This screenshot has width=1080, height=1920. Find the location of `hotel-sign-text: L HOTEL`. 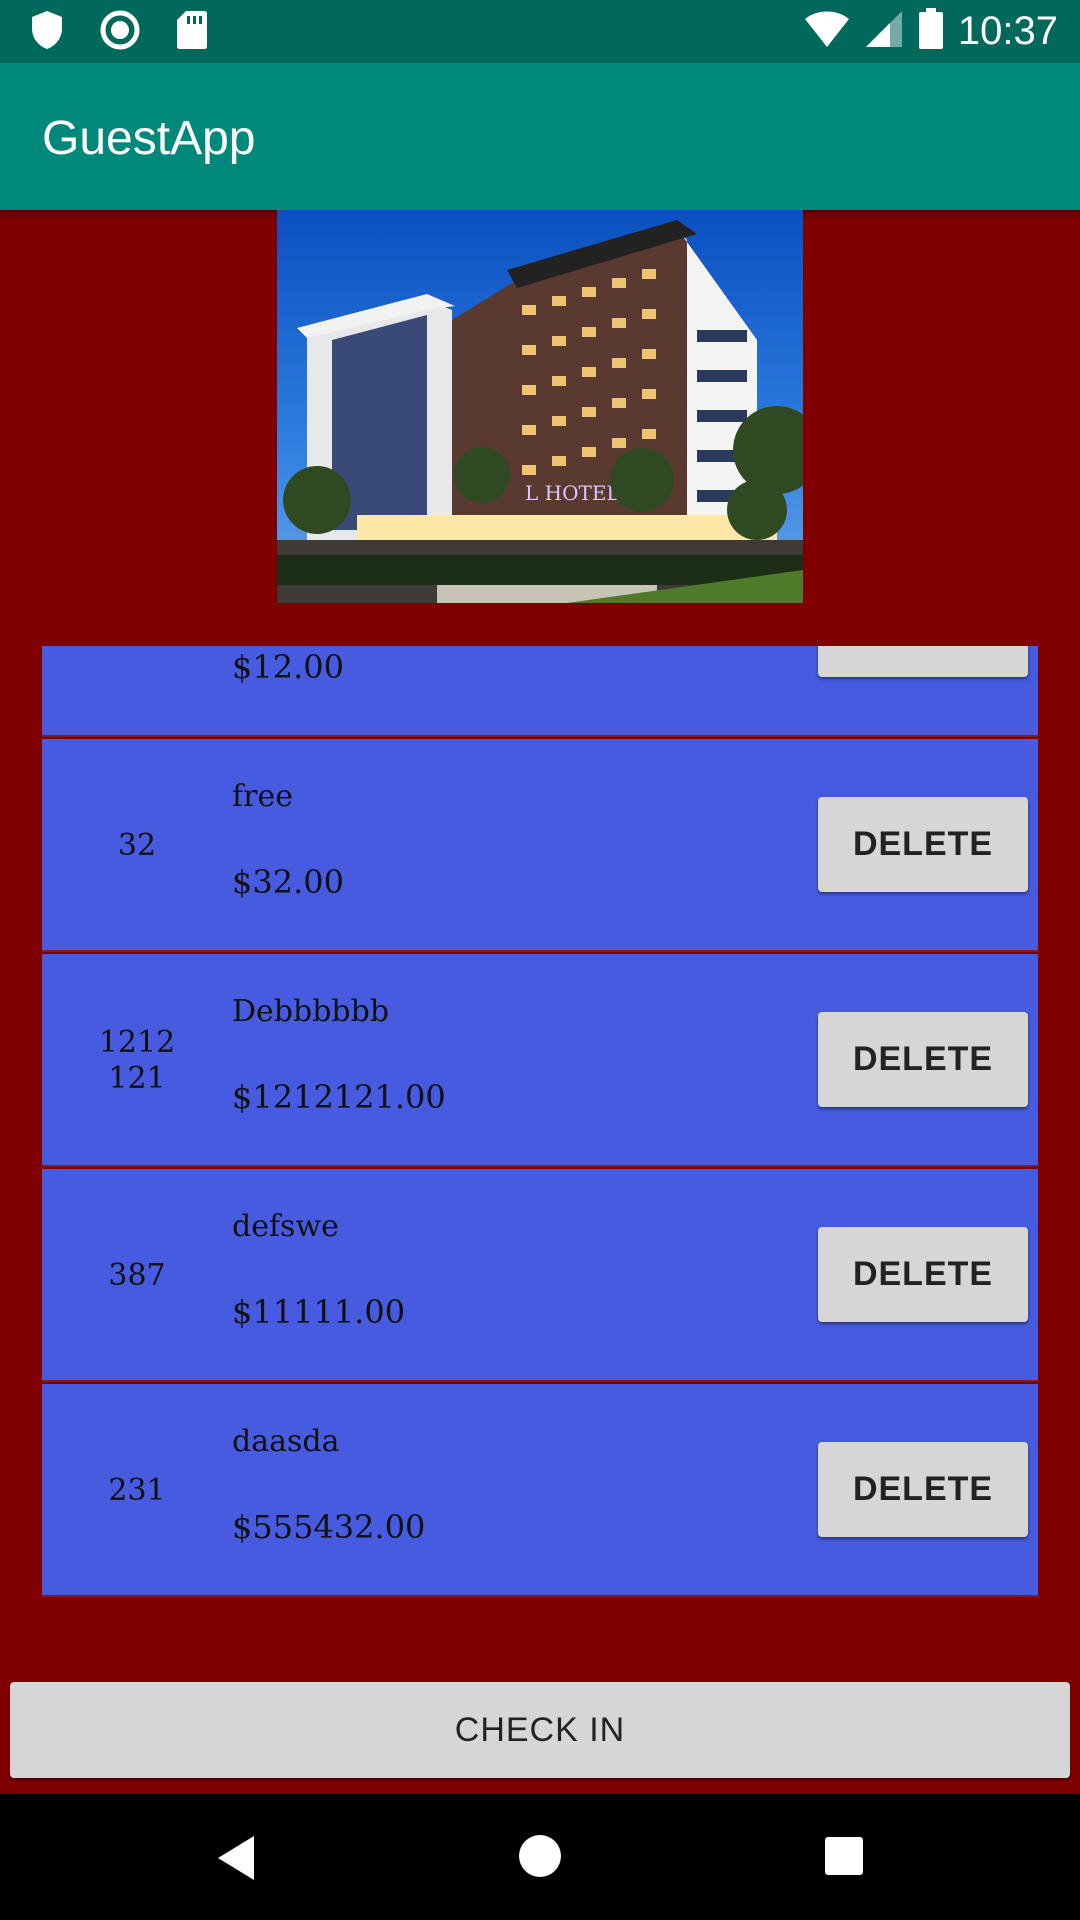

hotel-sign-text: L HOTEL is located at coordinates (572, 493).